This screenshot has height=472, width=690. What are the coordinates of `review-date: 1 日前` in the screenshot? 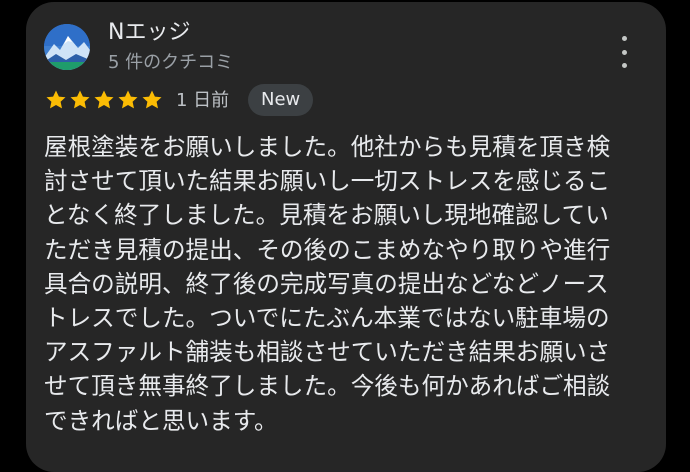 It's located at (203, 100).